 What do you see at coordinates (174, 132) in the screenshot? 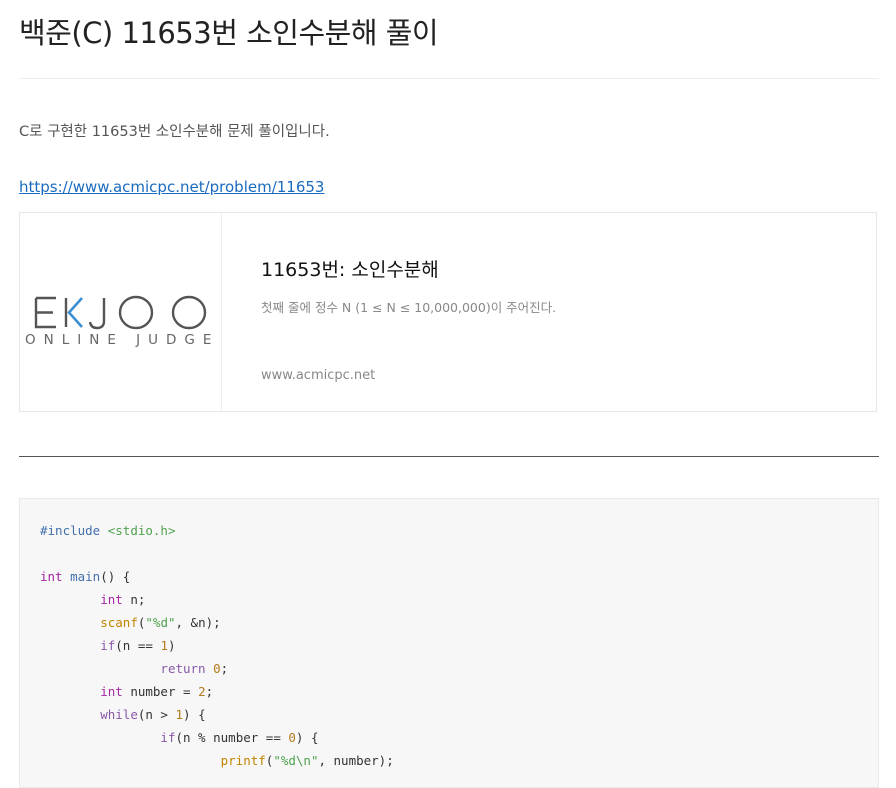
I see `intro-text: C로 구현한 11653번 소인수분해 문제 풀이입니다.` at bounding box center [174, 132].